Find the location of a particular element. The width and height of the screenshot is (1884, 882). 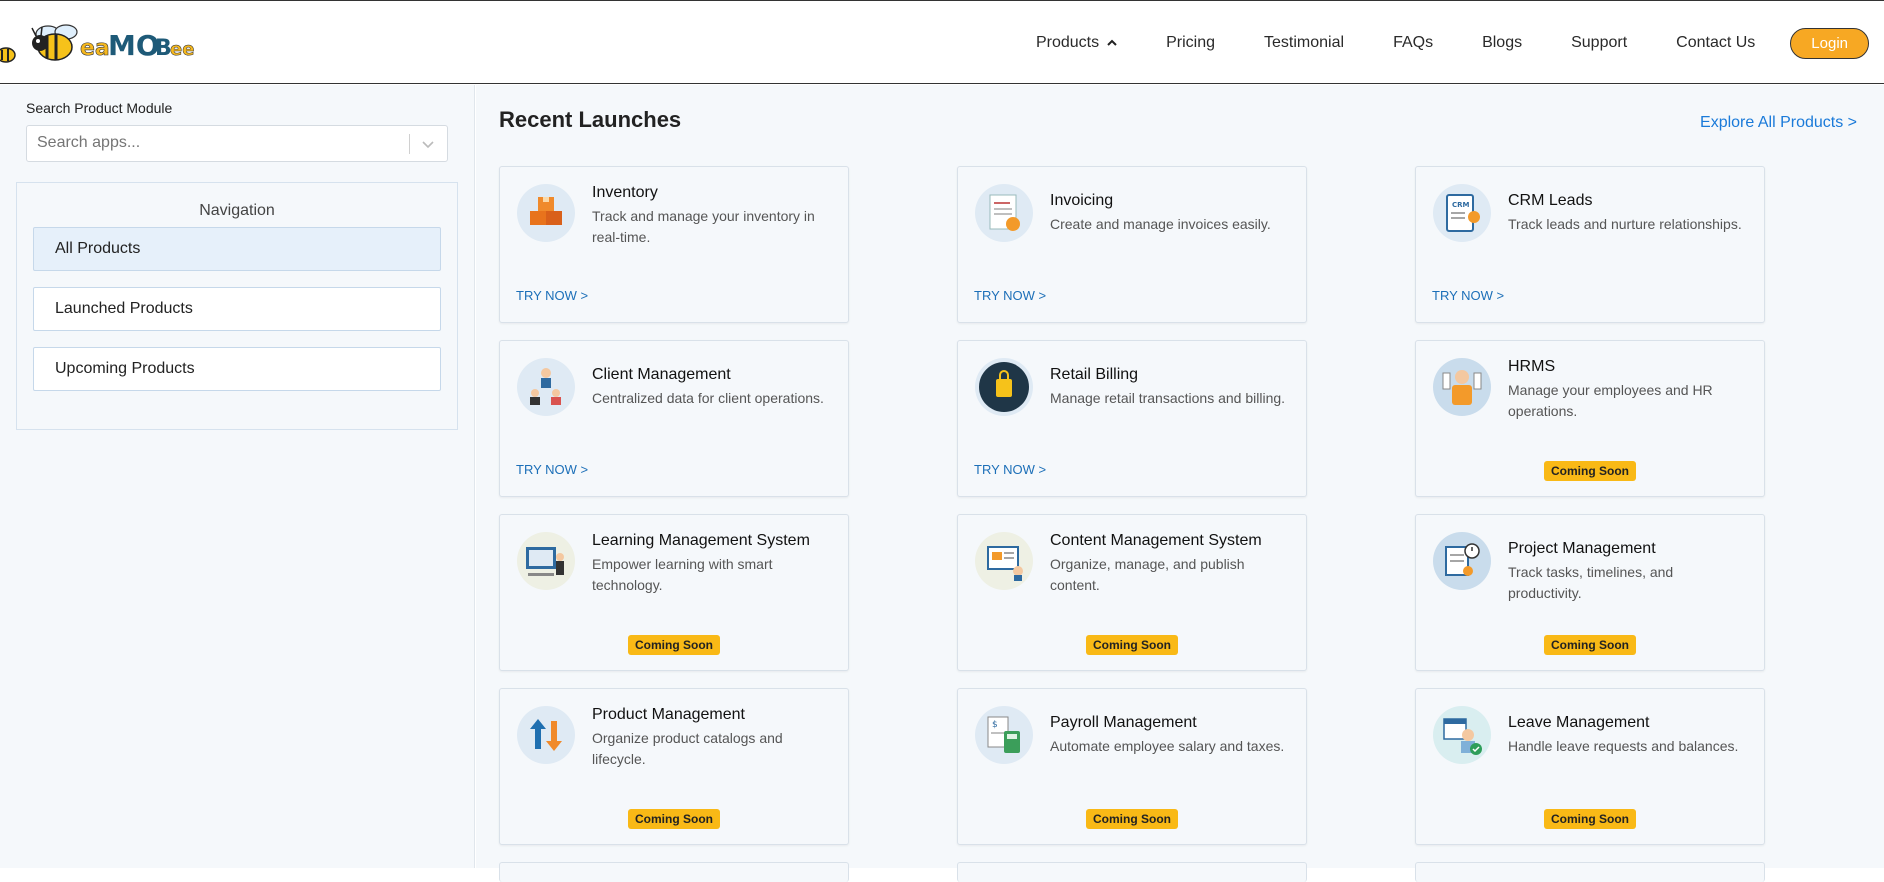

card-title: Client Management is located at coordinates (661, 374).